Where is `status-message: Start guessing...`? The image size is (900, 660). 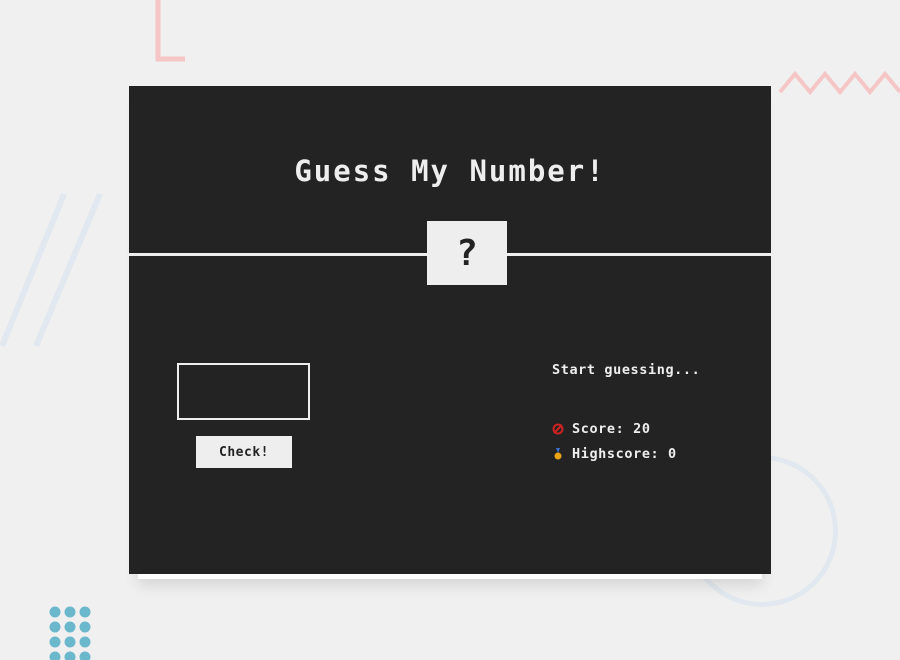 status-message: Start guessing... is located at coordinates (626, 370).